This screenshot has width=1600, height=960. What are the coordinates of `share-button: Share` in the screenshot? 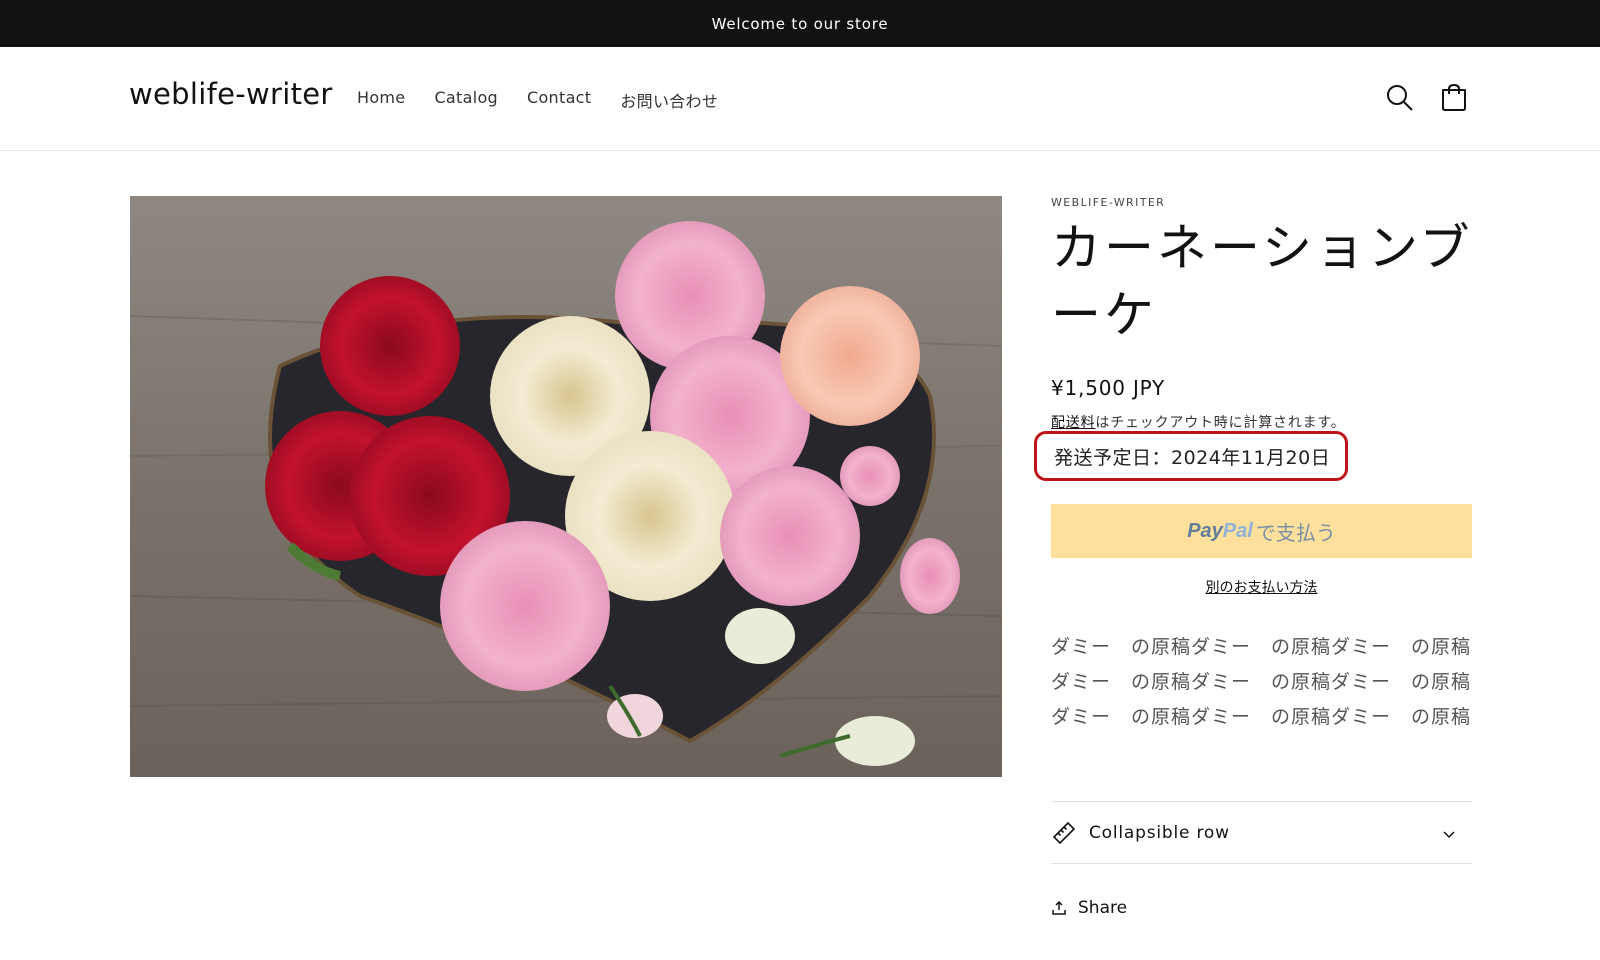 It's located at (1089, 908).